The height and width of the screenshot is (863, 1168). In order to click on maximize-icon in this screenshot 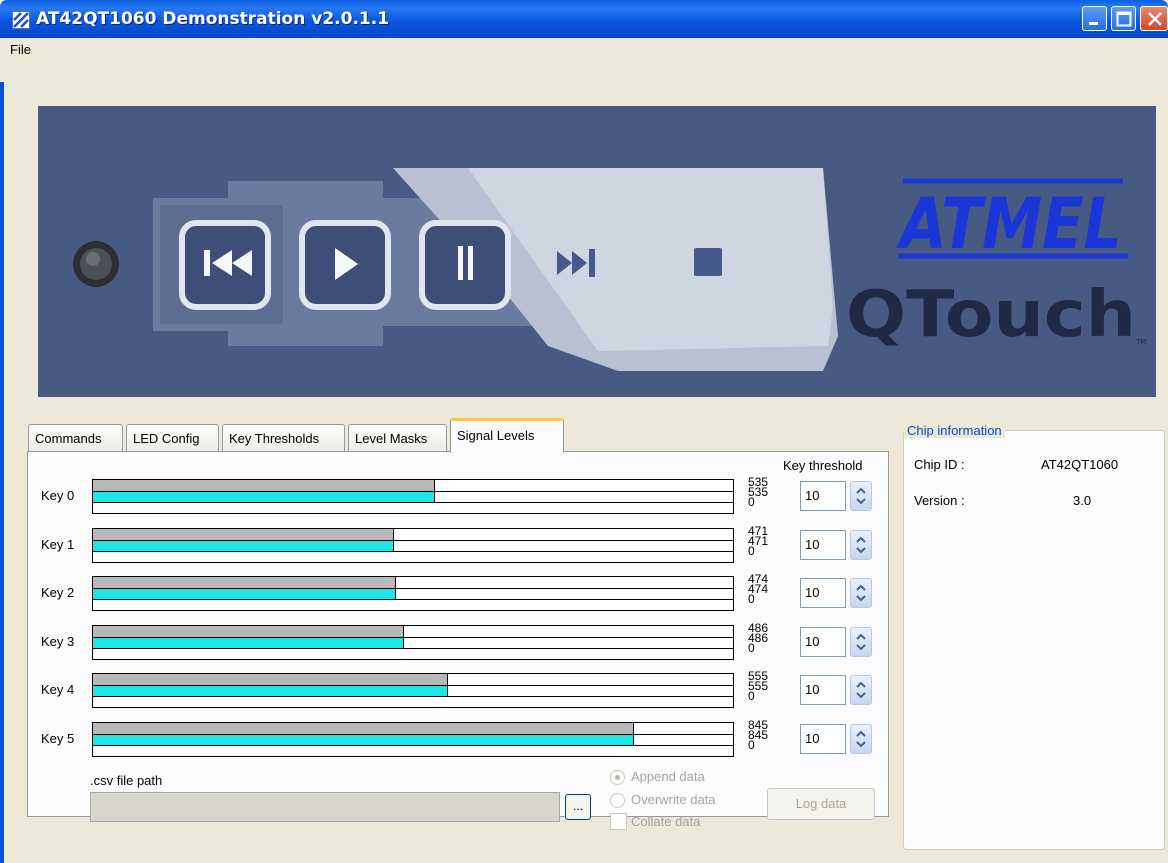, I will do `click(1124, 19)`.